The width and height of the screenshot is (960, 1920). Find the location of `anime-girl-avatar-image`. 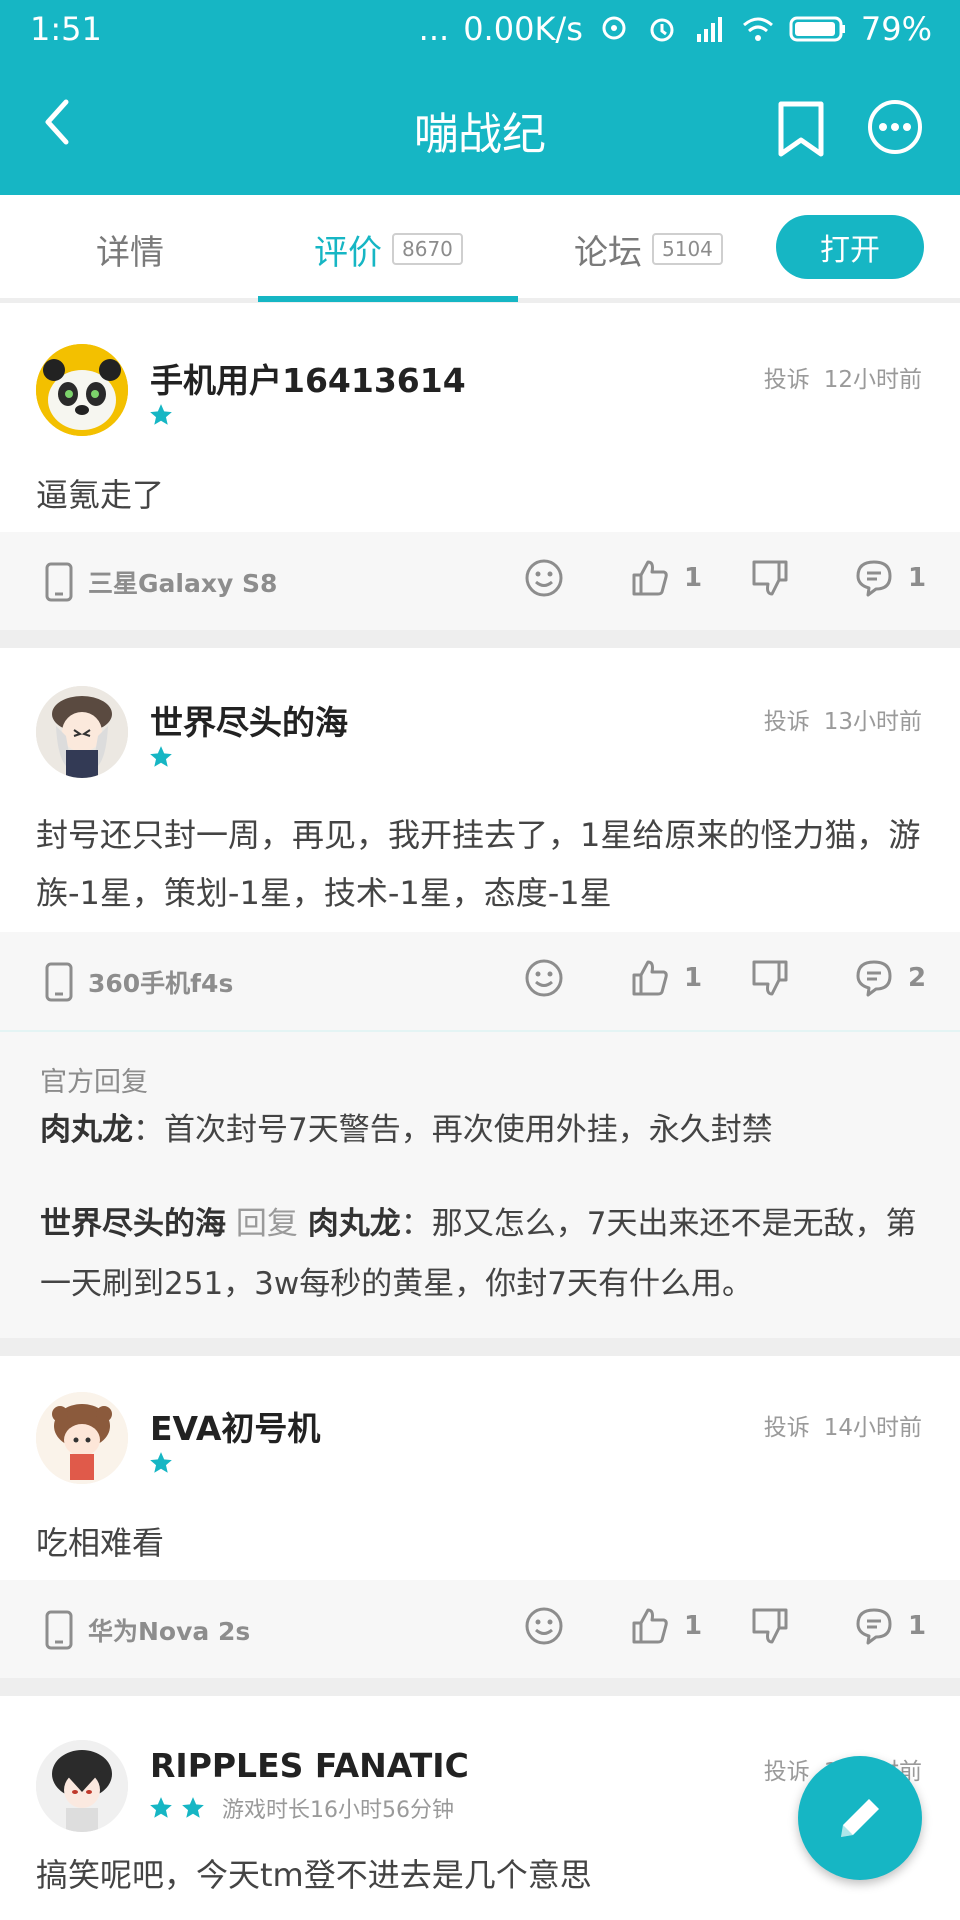

anime-girl-avatar-image is located at coordinates (82, 732).